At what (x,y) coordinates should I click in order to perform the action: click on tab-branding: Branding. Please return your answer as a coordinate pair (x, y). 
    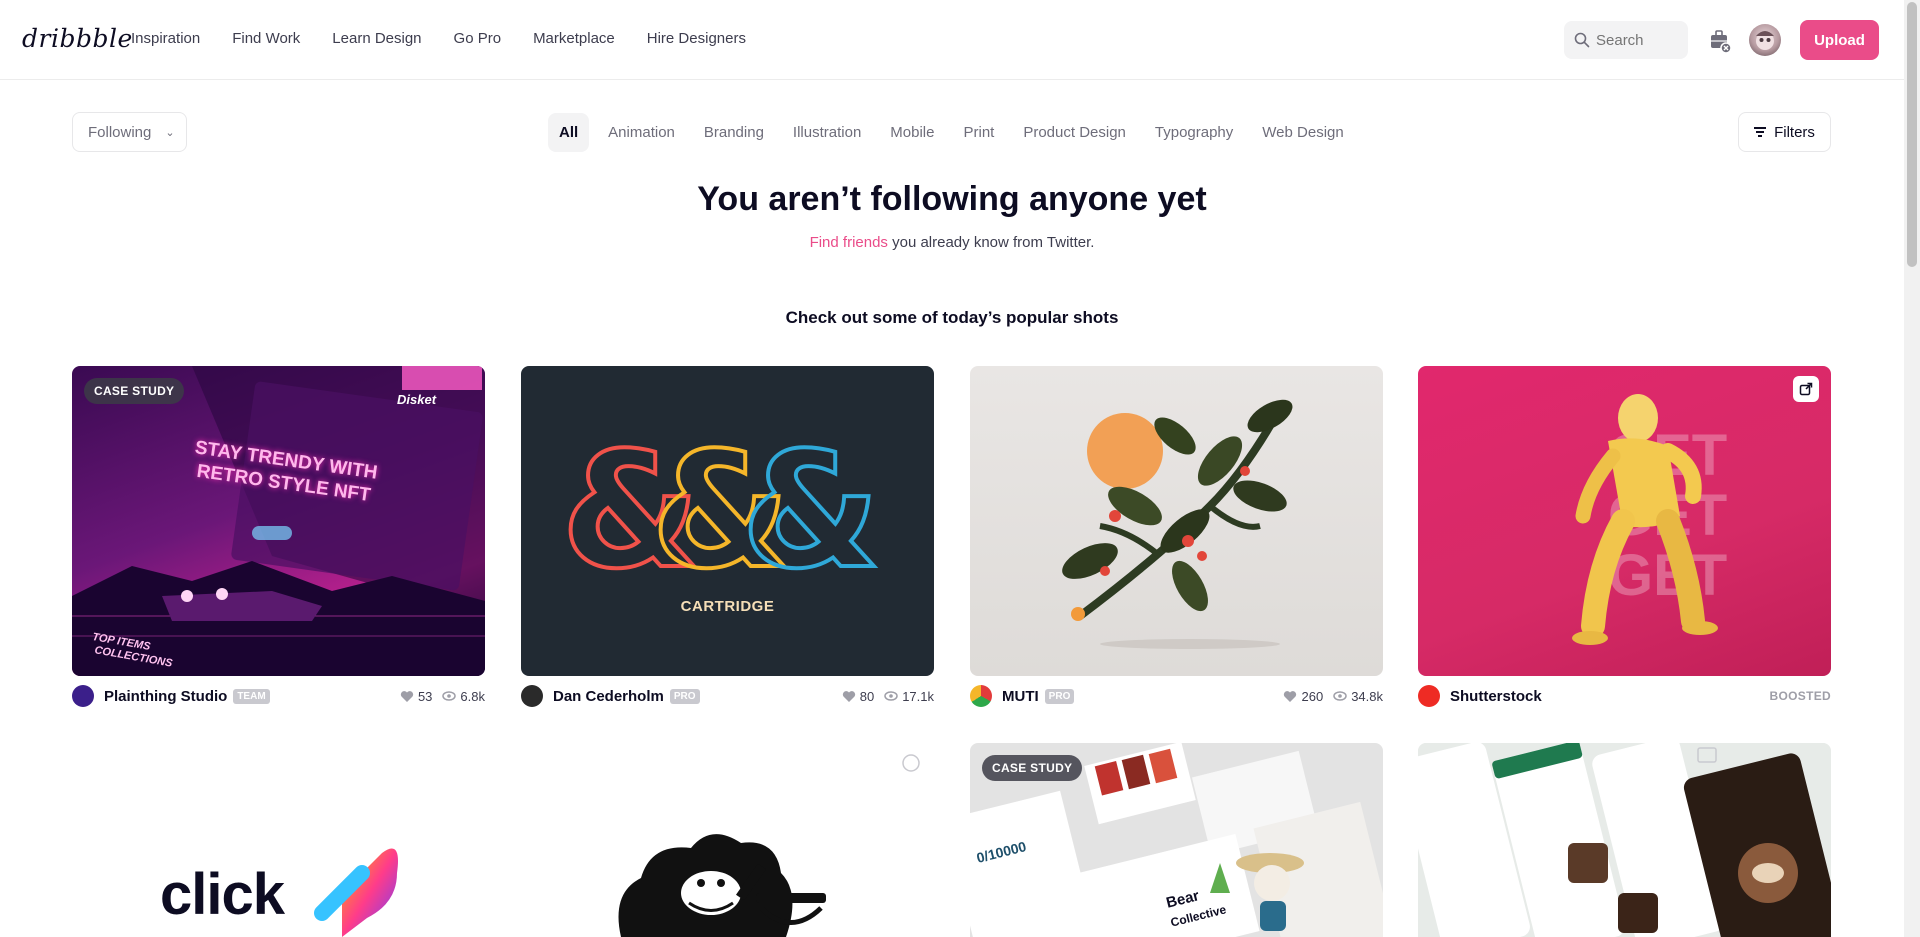
    Looking at the image, I should click on (734, 132).